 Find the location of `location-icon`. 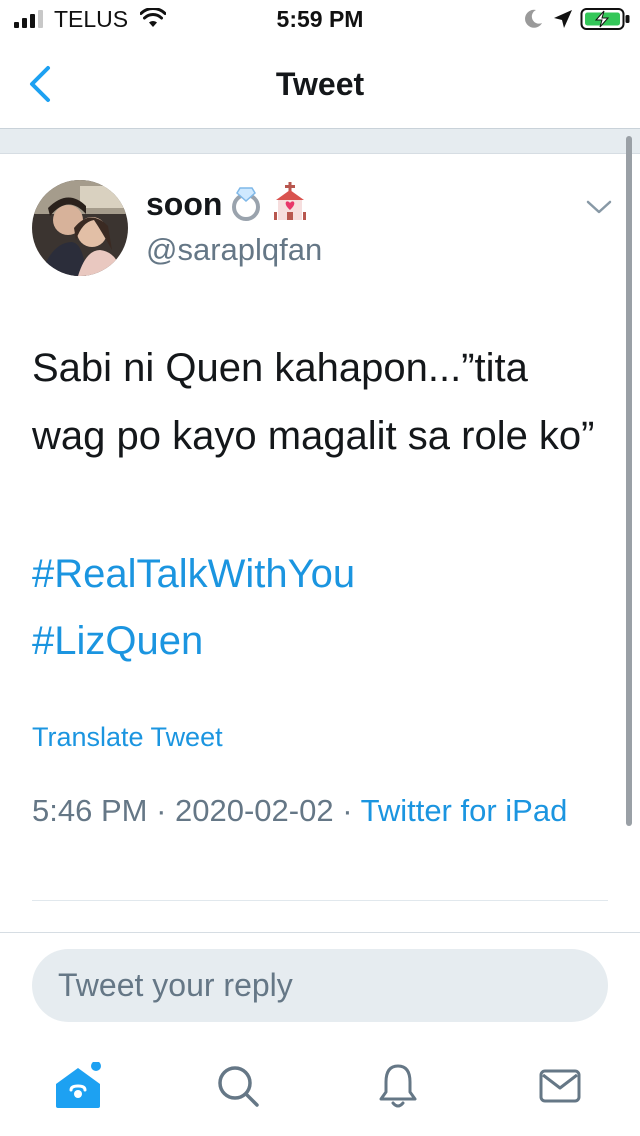

location-icon is located at coordinates (563, 19).